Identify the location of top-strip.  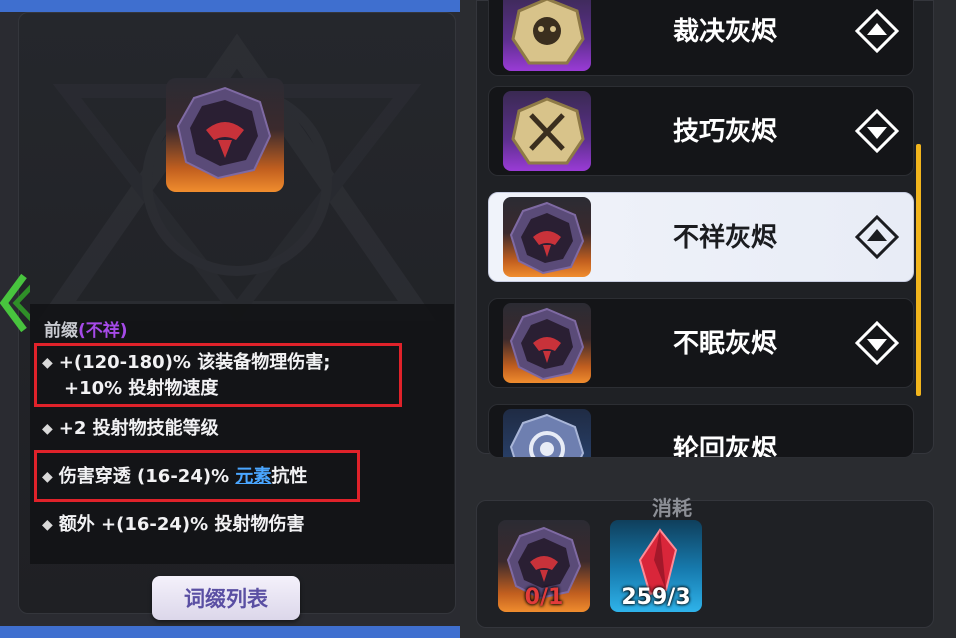
(230, 6).